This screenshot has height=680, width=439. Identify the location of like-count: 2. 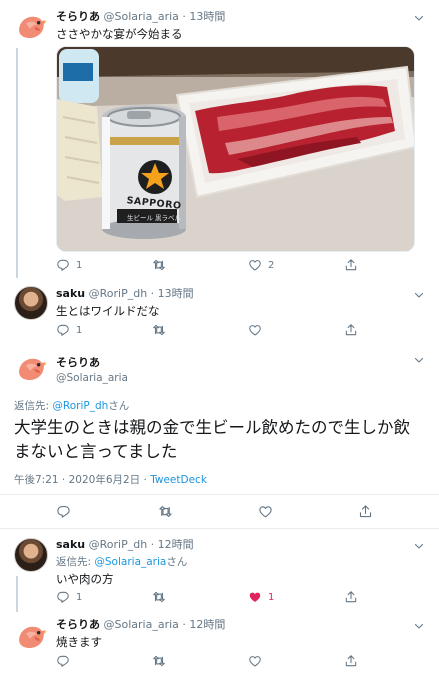
(271, 265).